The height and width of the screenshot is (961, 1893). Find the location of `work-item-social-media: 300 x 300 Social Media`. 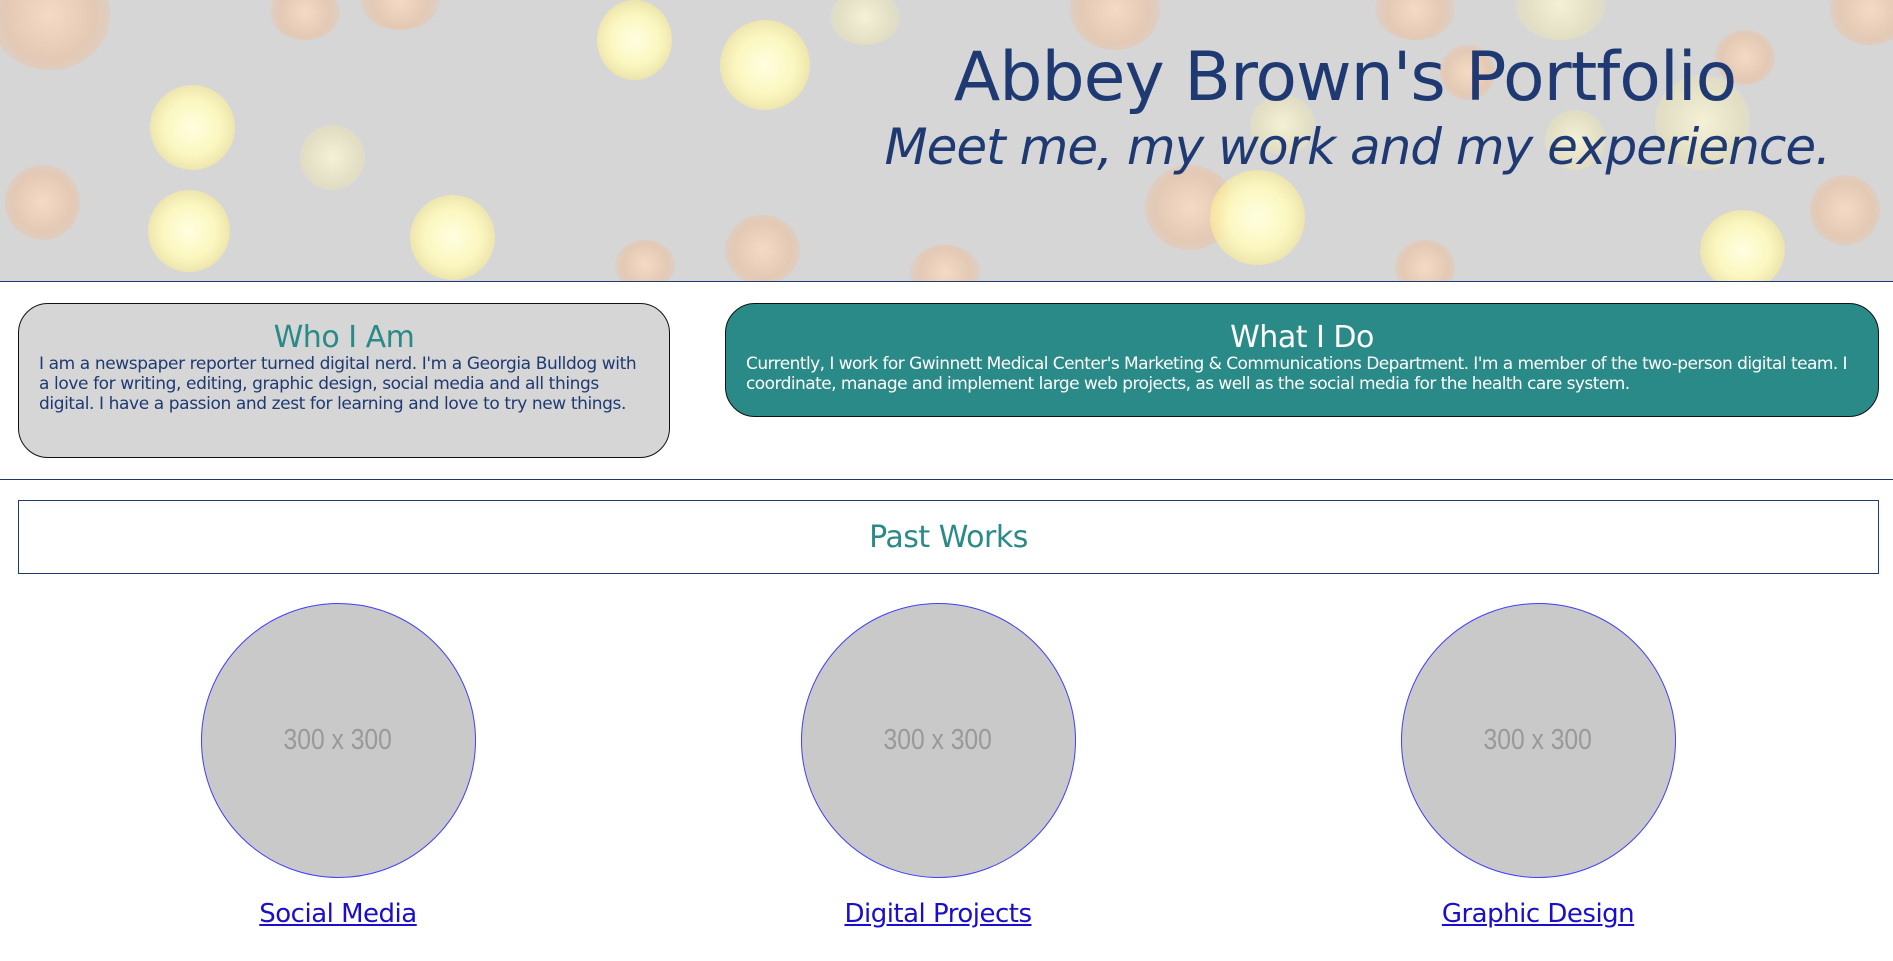

work-item-social-media: 300 x 300 Social Media is located at coordinates (338, 766).